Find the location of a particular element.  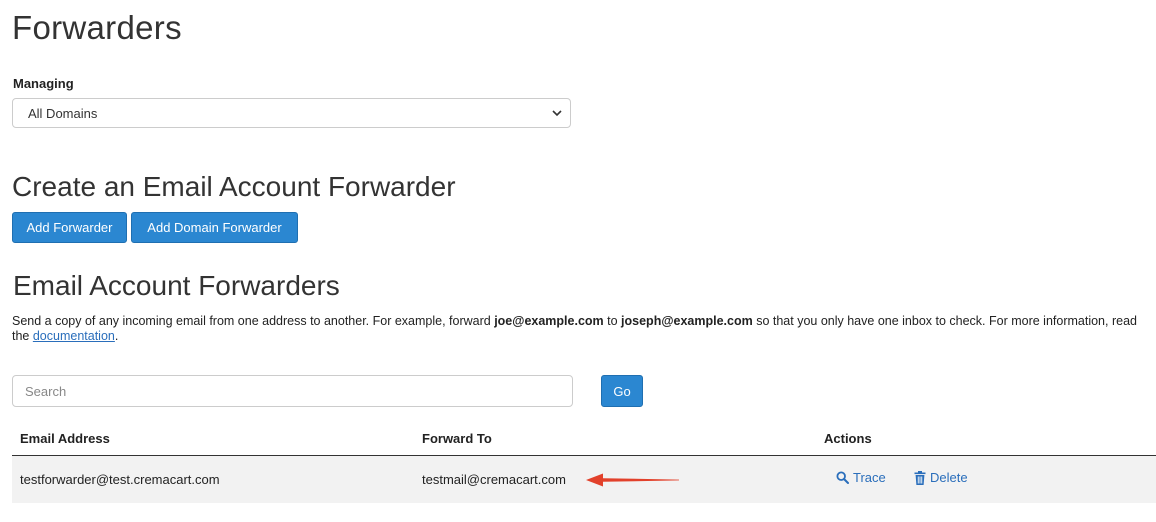

search-input is located at coordinates (292, 391).